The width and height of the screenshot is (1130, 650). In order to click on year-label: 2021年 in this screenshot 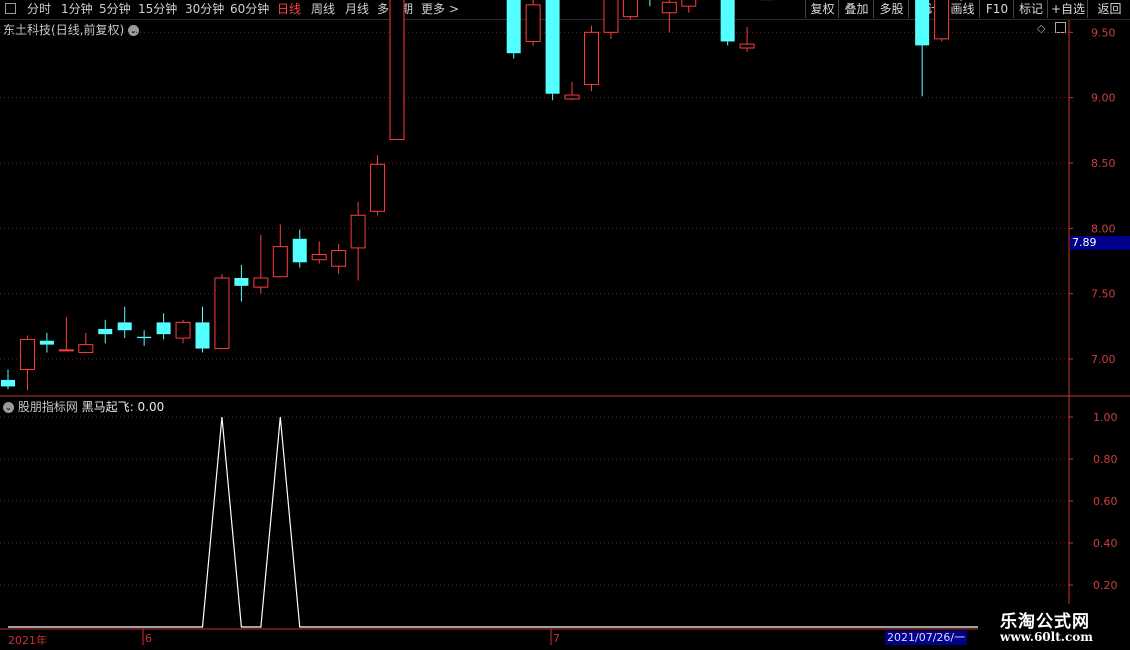, I will do `click(27, 640)`.